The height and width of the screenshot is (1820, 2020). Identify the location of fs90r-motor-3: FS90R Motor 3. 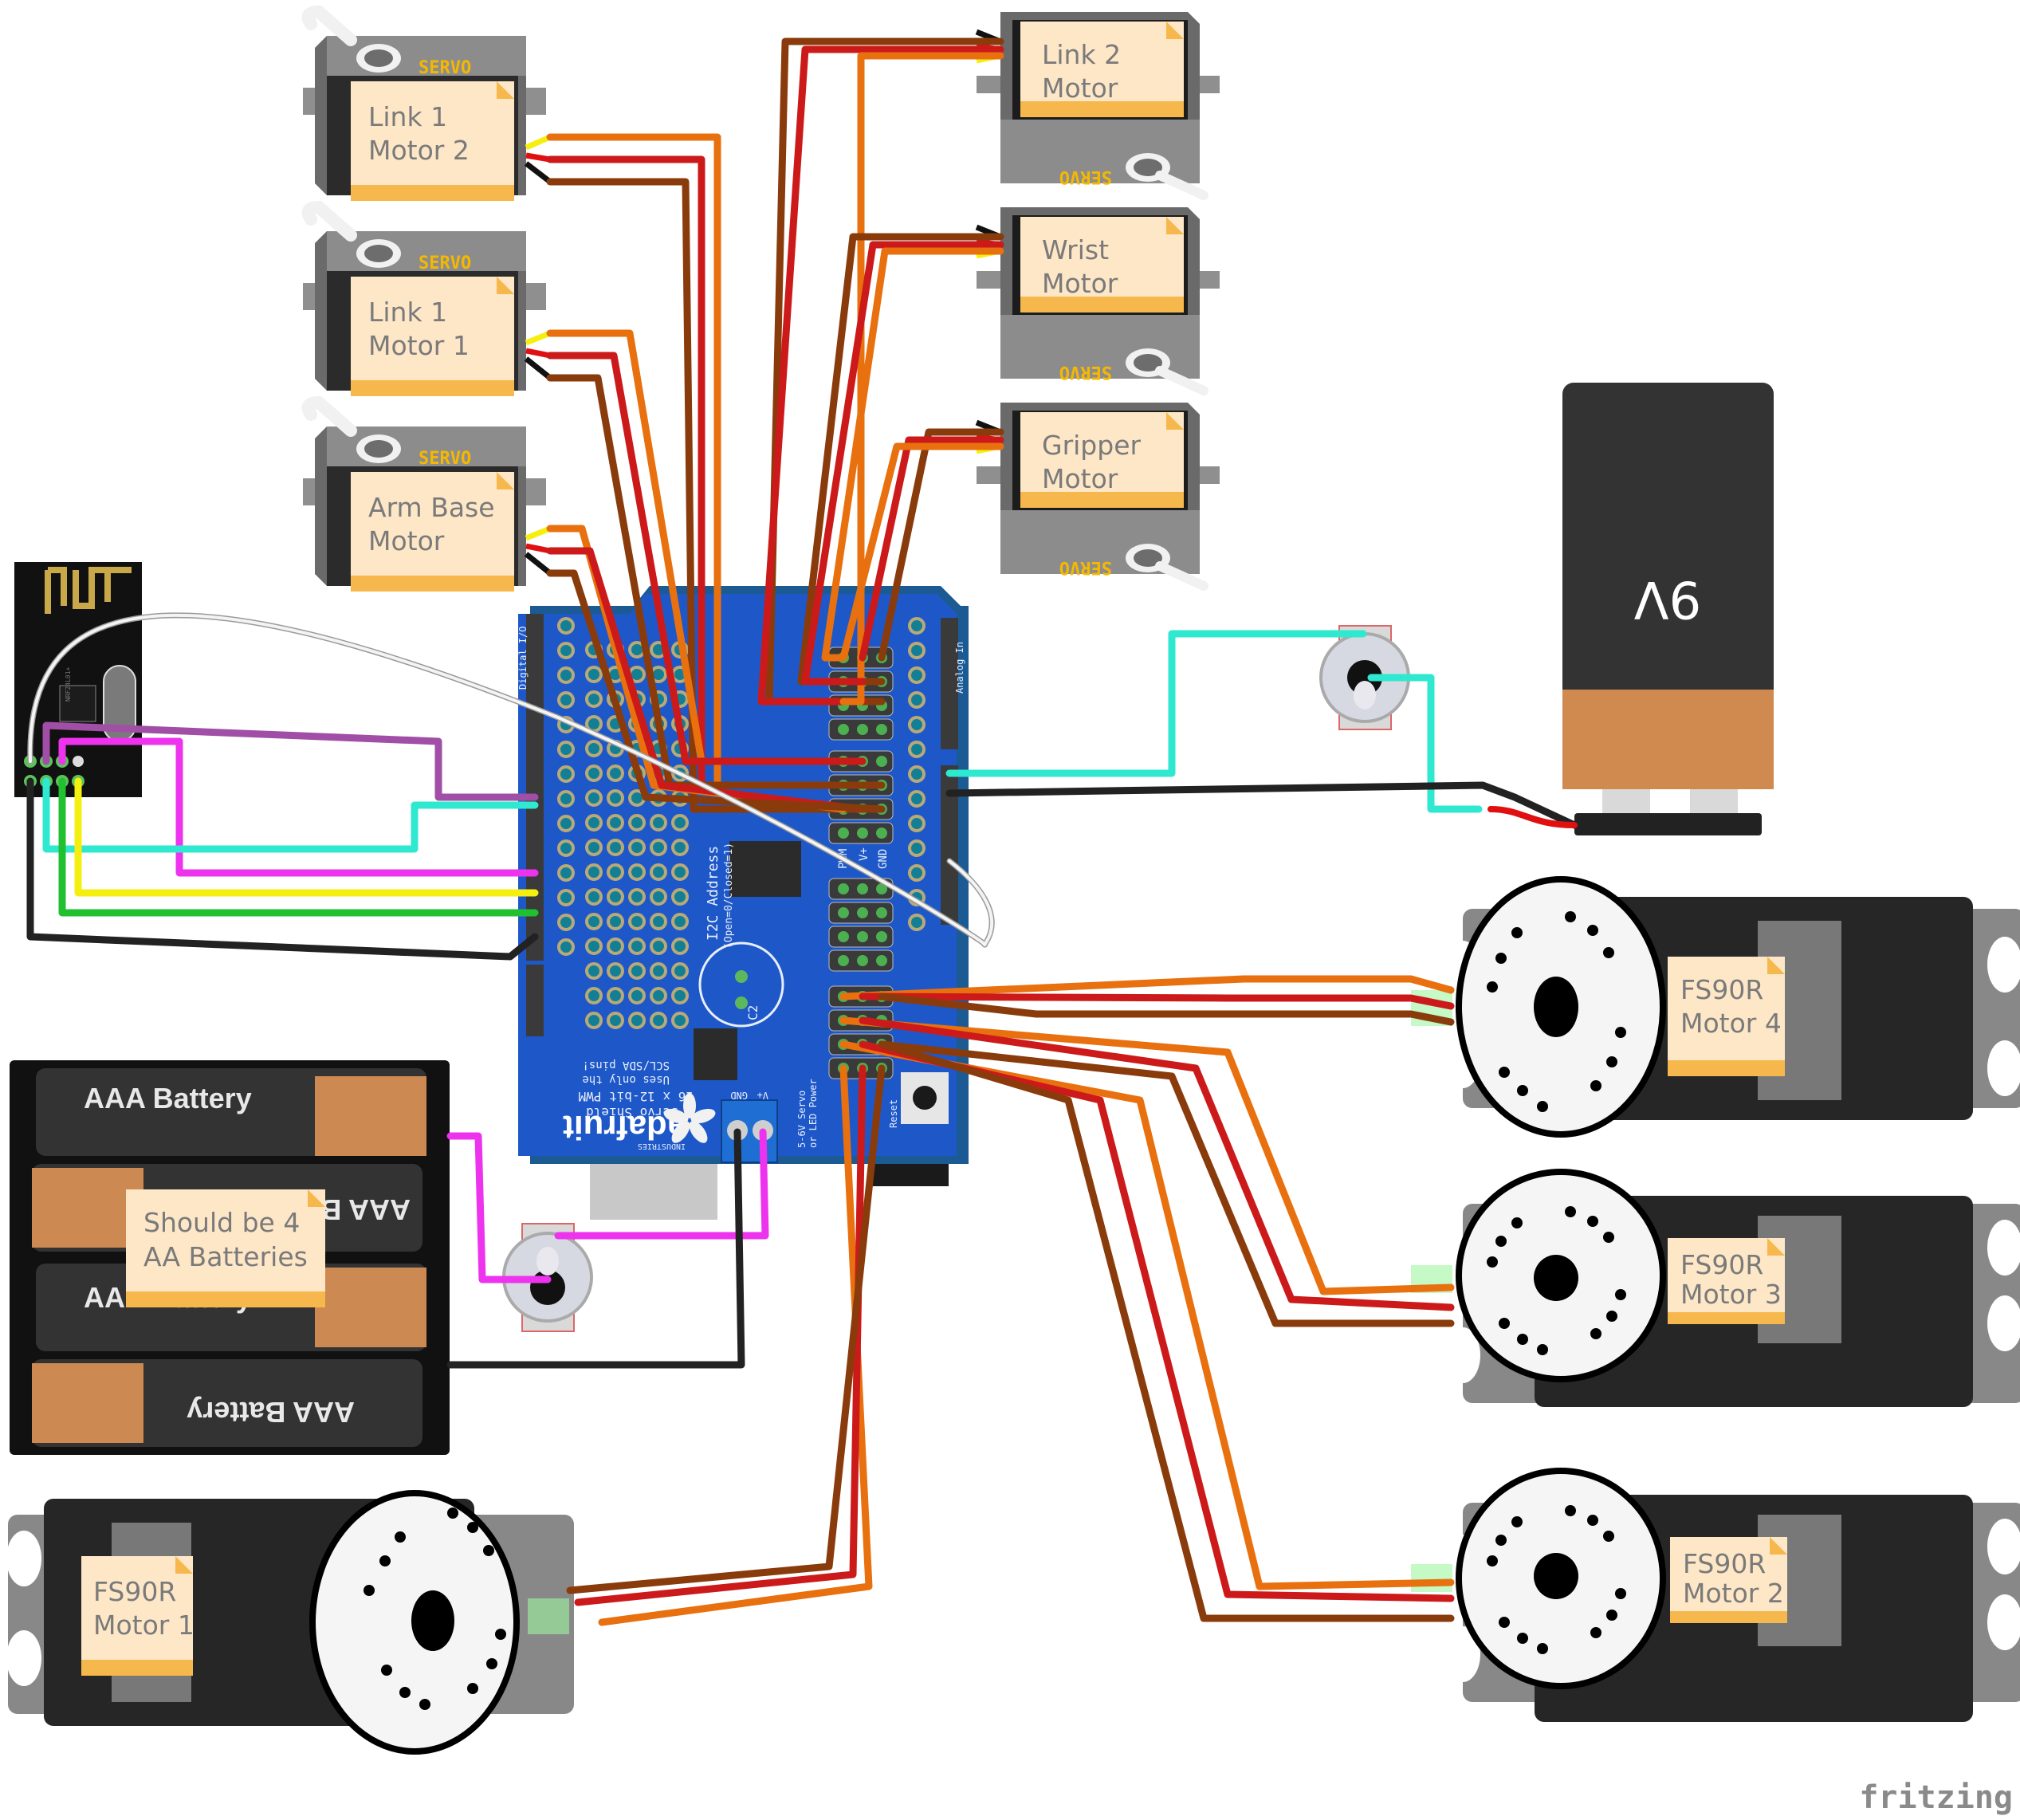
(1715, 1288).